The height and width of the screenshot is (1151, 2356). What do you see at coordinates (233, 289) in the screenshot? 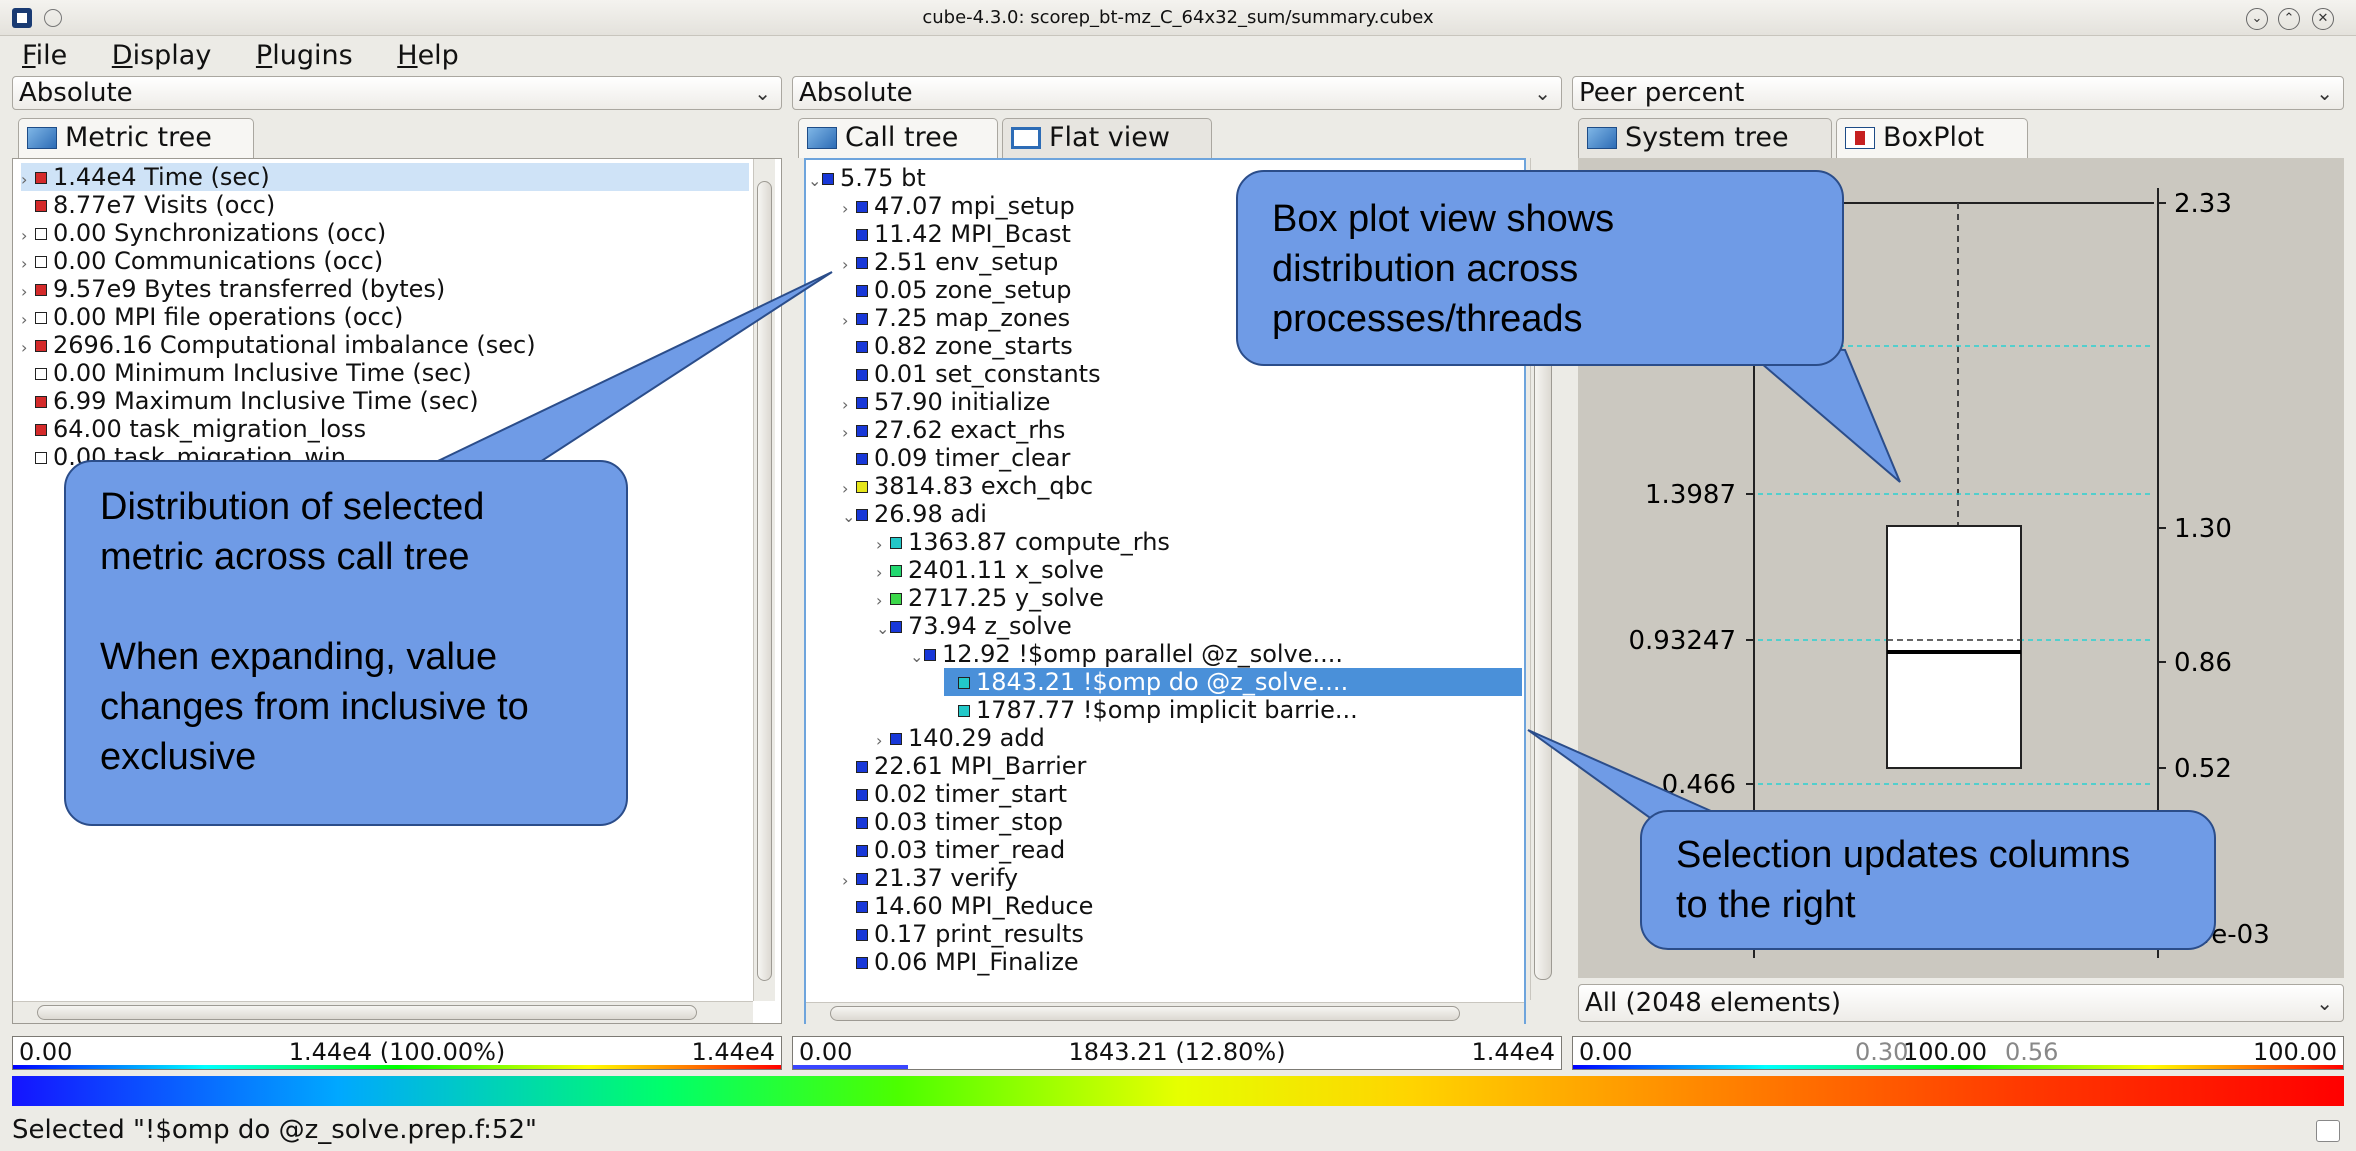
I see `tree-row: › 9.57e9 Bytes transferred (bytes)` at bounding box center [233, 289].